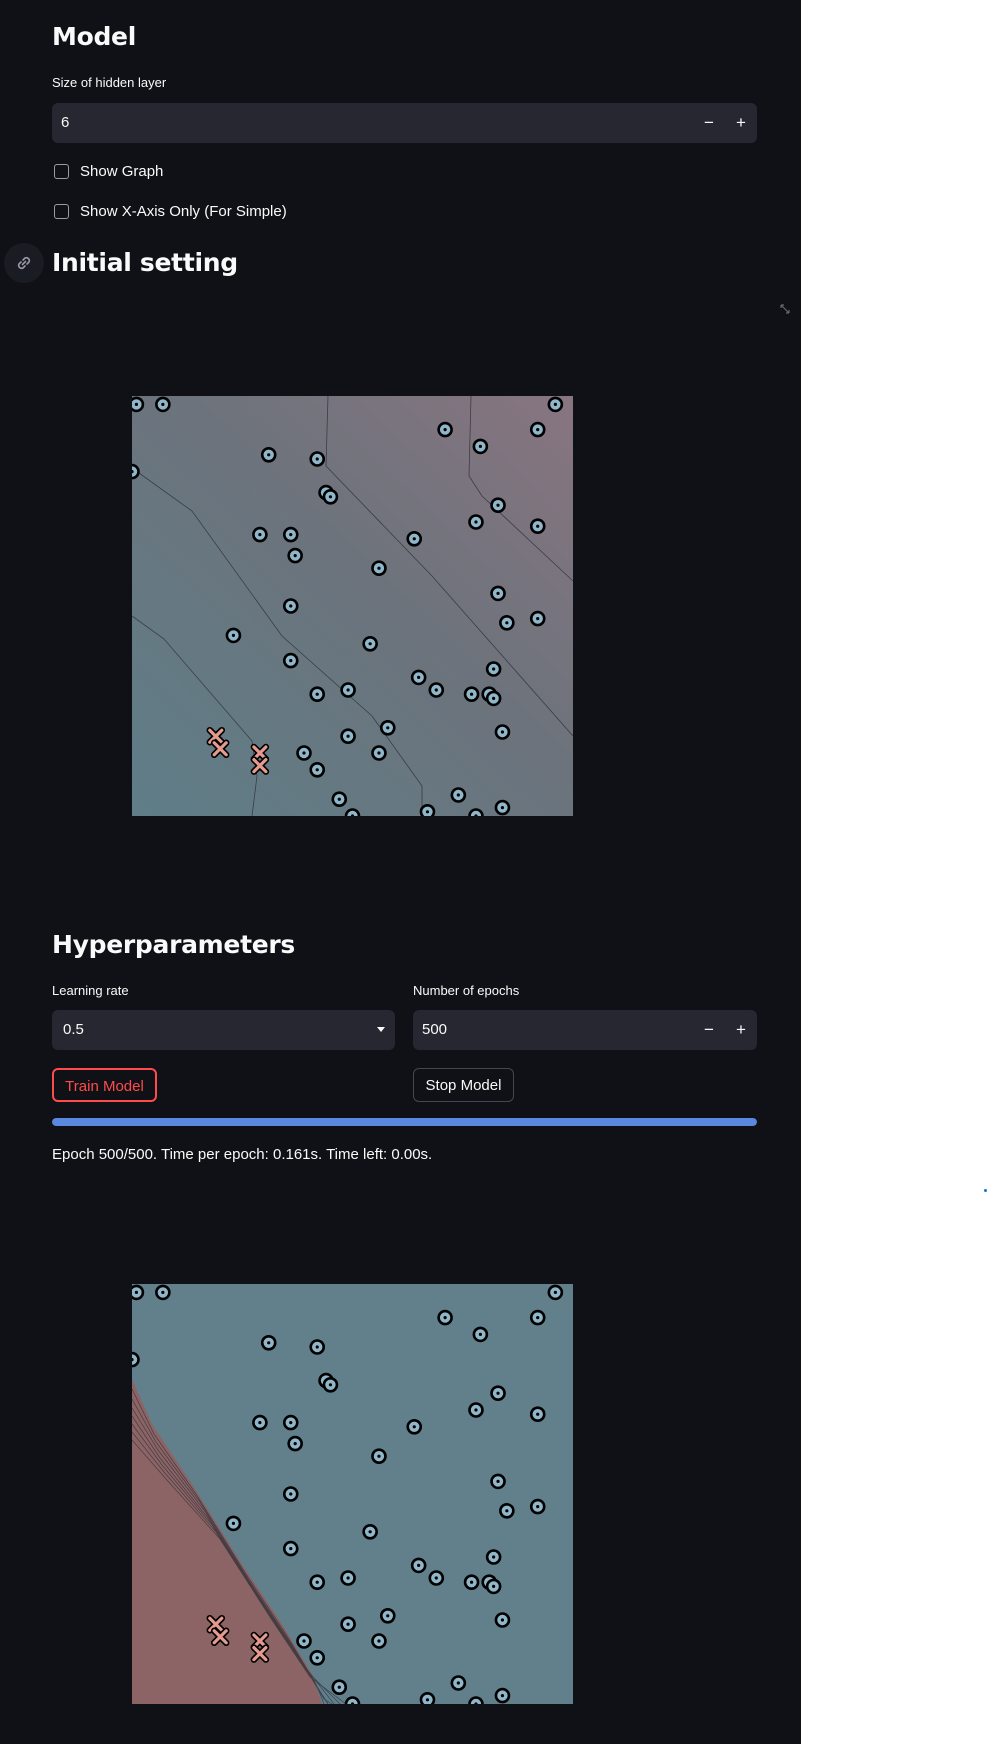  I want to click on trained-decision-plot, so click(352, 1494).